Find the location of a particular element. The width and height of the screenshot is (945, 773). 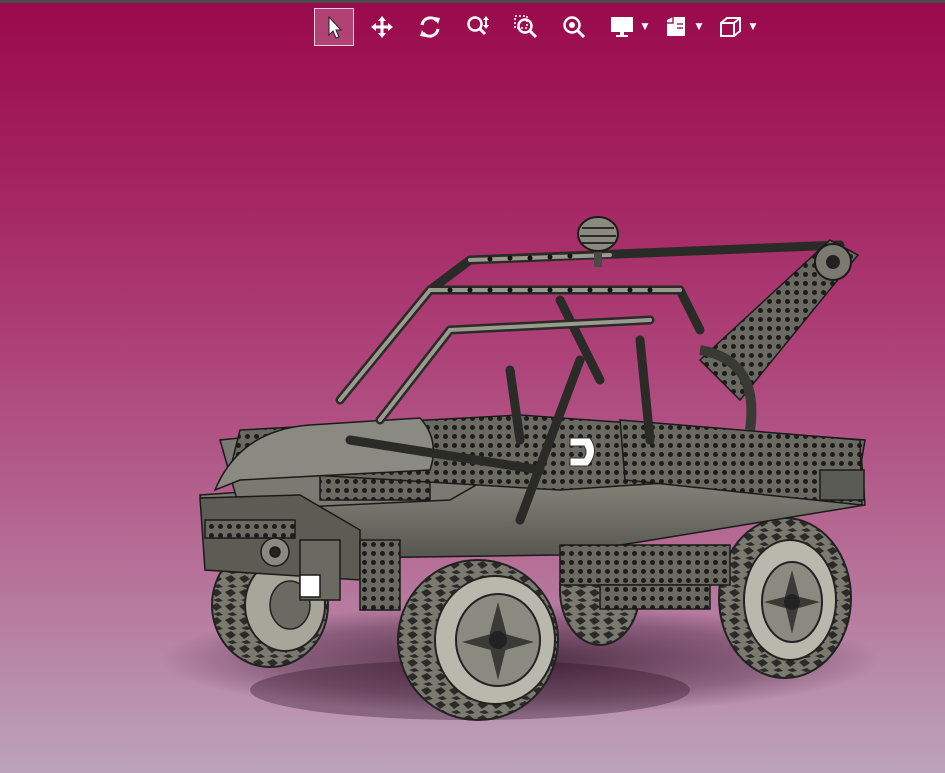

pan-button is located at coordinates (382, 27).